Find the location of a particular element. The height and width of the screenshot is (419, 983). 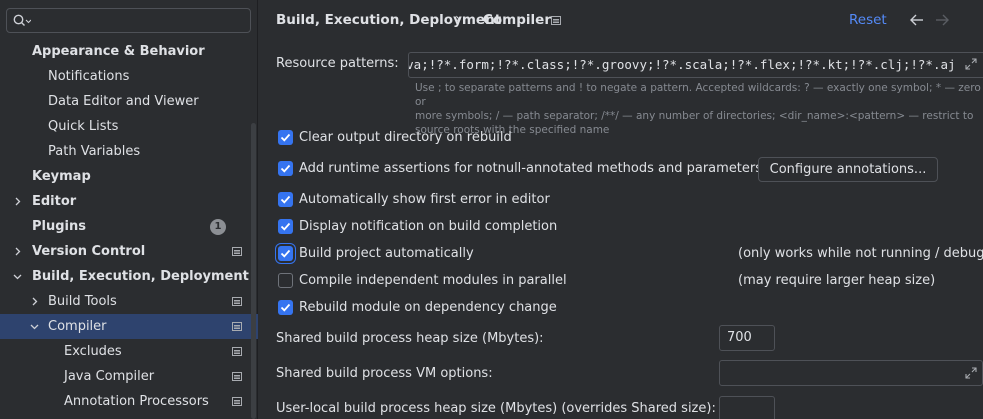

vm-options-label: Shared build process VM options: is located at coordinates (384, 373).